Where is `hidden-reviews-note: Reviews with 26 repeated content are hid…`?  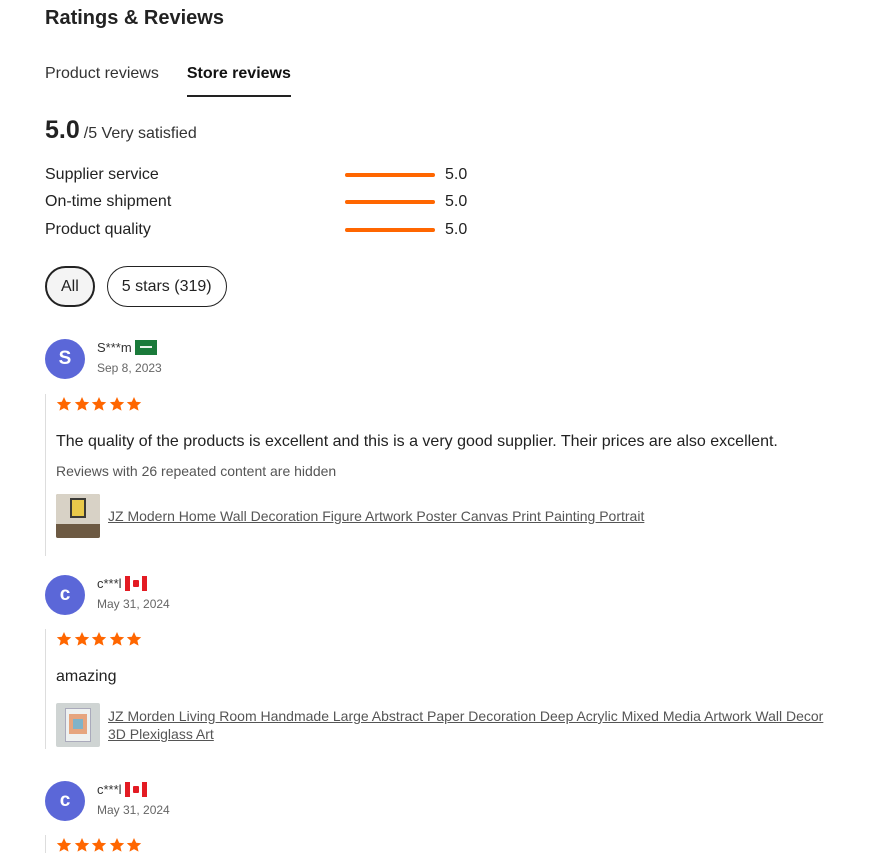
hidden-reviews-note: Reviews with 26 repeated content are hid… is located at coordinates (196, 471).